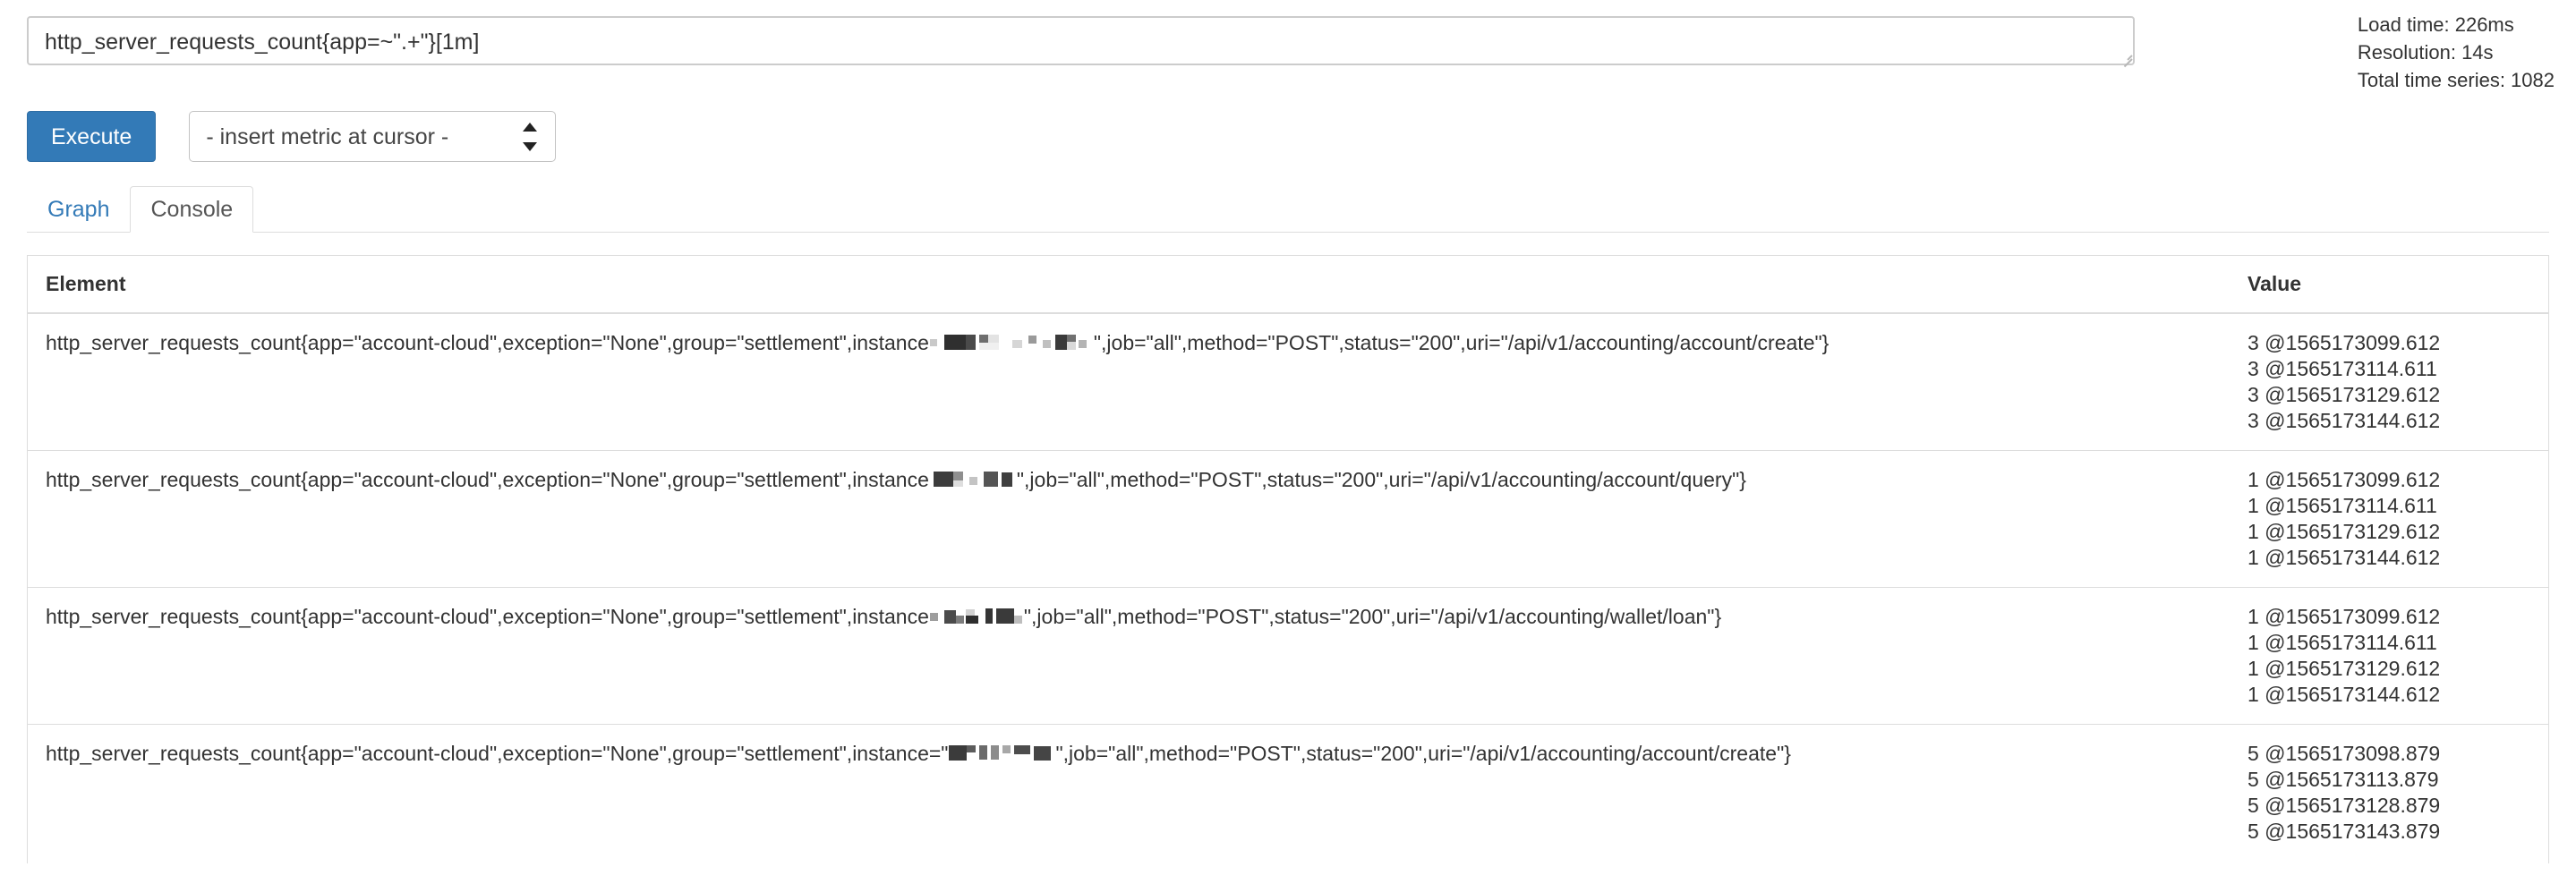 The image size is (2576, 884). I want to click on metric-select: - insert metric at cursor -, so click(373, 136).